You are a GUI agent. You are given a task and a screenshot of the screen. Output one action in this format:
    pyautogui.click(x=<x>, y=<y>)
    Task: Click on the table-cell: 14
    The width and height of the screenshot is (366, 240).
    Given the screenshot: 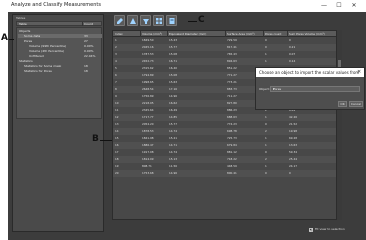 What is the action you would take?
    pyautogui.click(x=117, y=131)
    